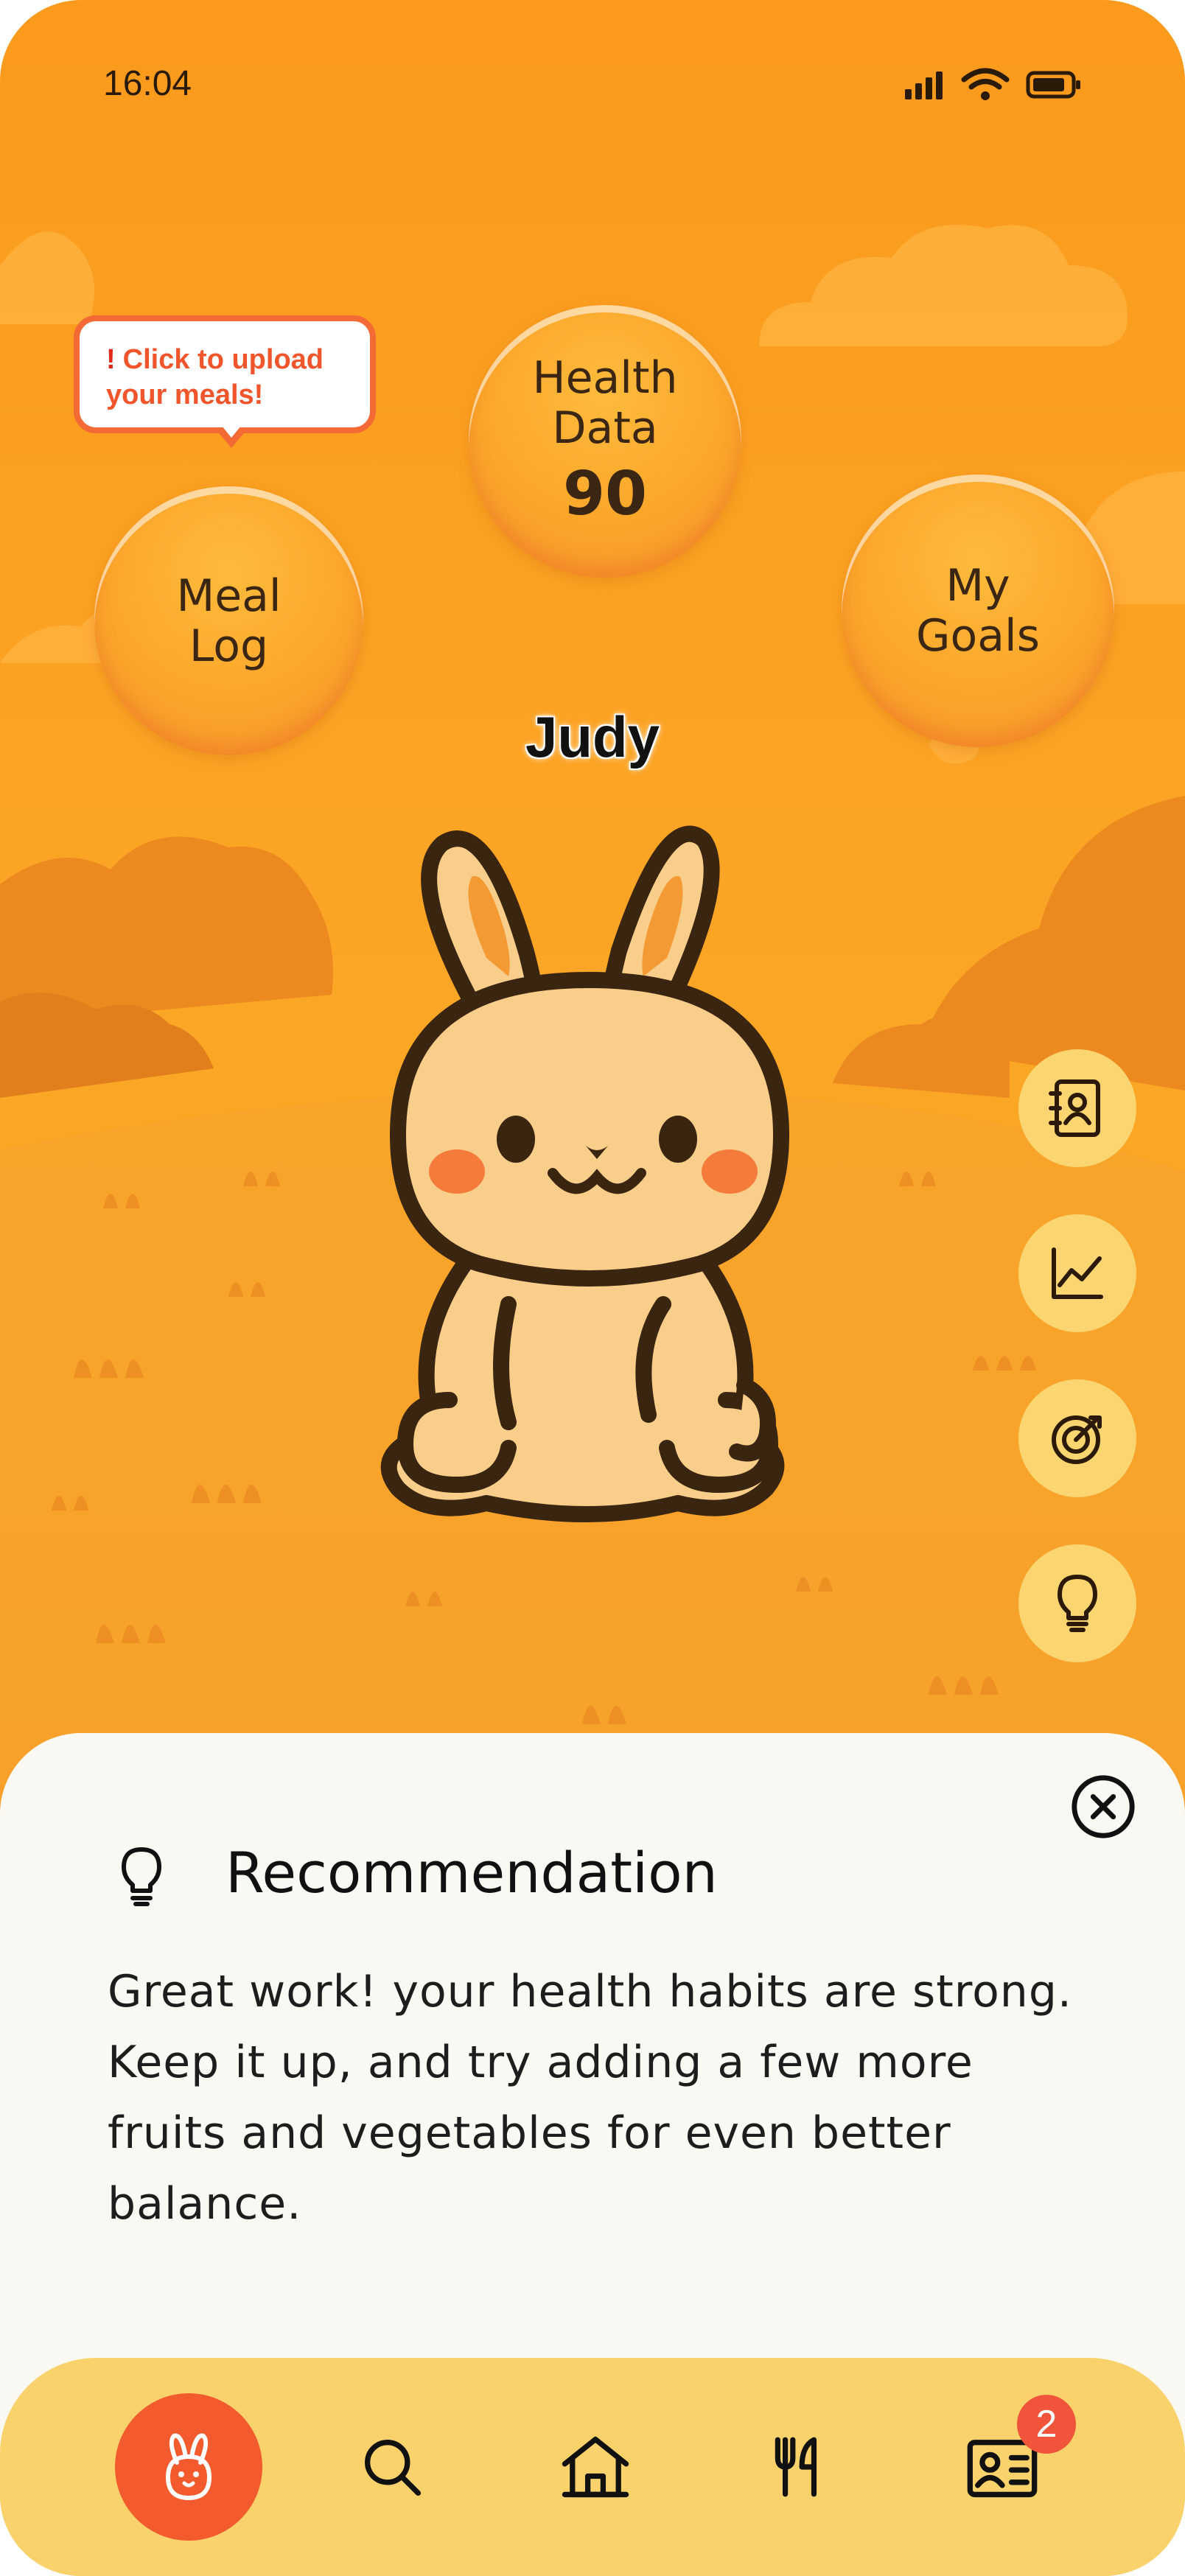 This screenshot has width=1185, height=2576. Describe the element at coordinates (111, 359) in the screenshot. I see `alert-icon: !` at that location.